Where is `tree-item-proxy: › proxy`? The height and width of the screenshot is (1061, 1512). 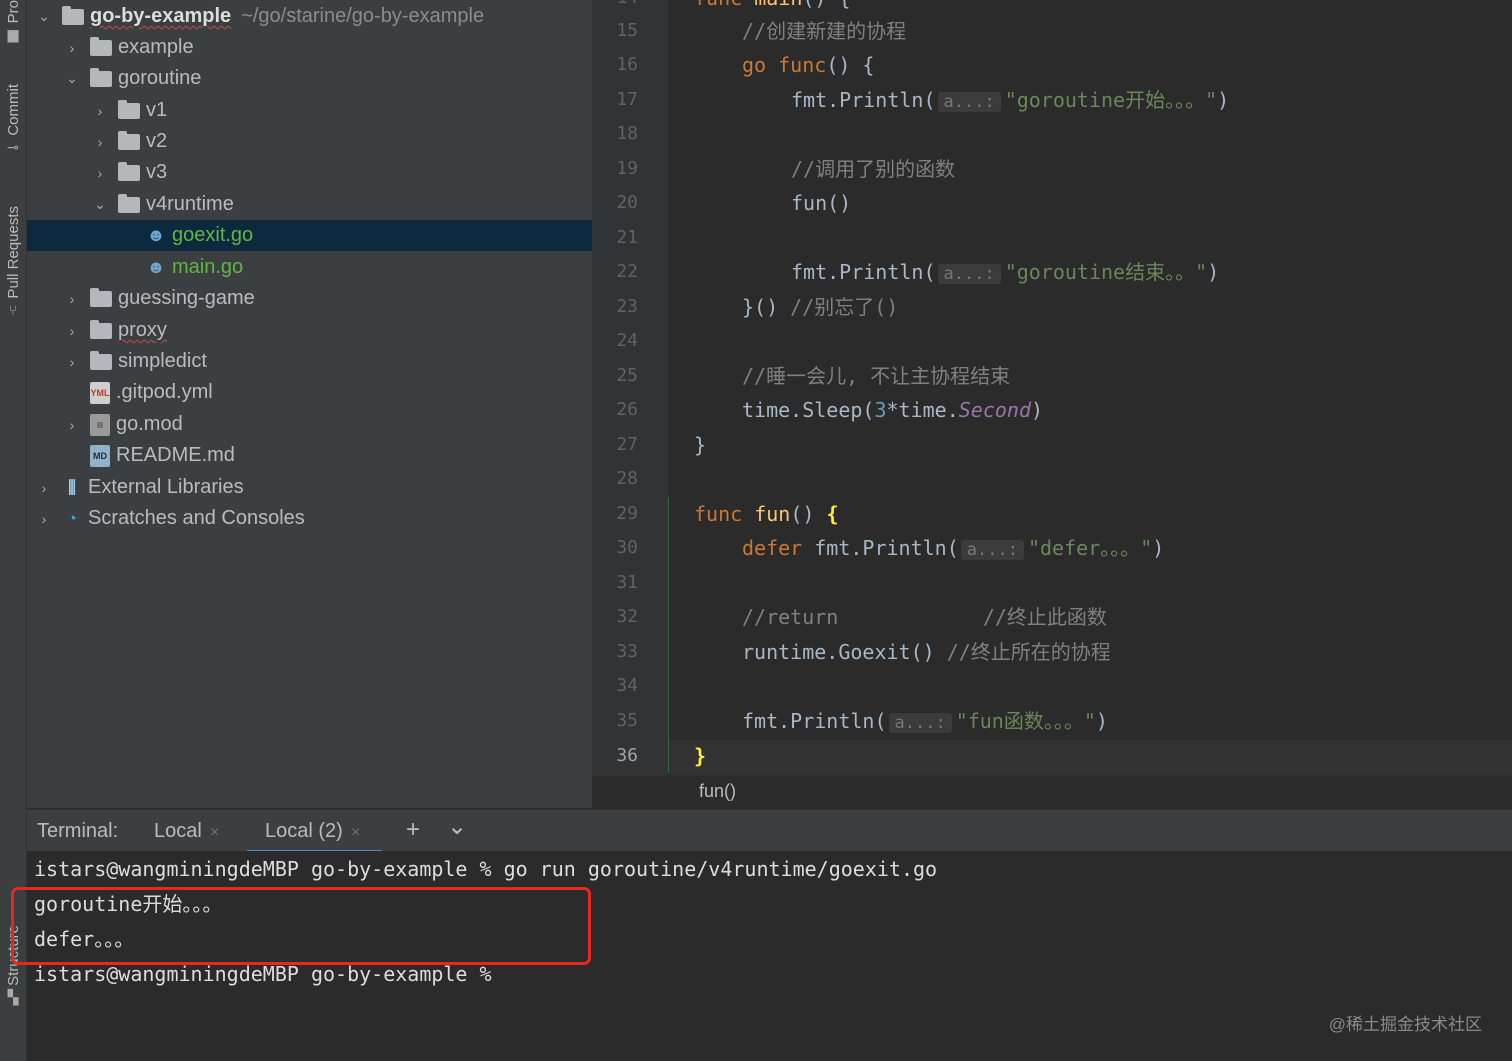 tree-item-proxy: › proxy is located at coordinates (328, 330).